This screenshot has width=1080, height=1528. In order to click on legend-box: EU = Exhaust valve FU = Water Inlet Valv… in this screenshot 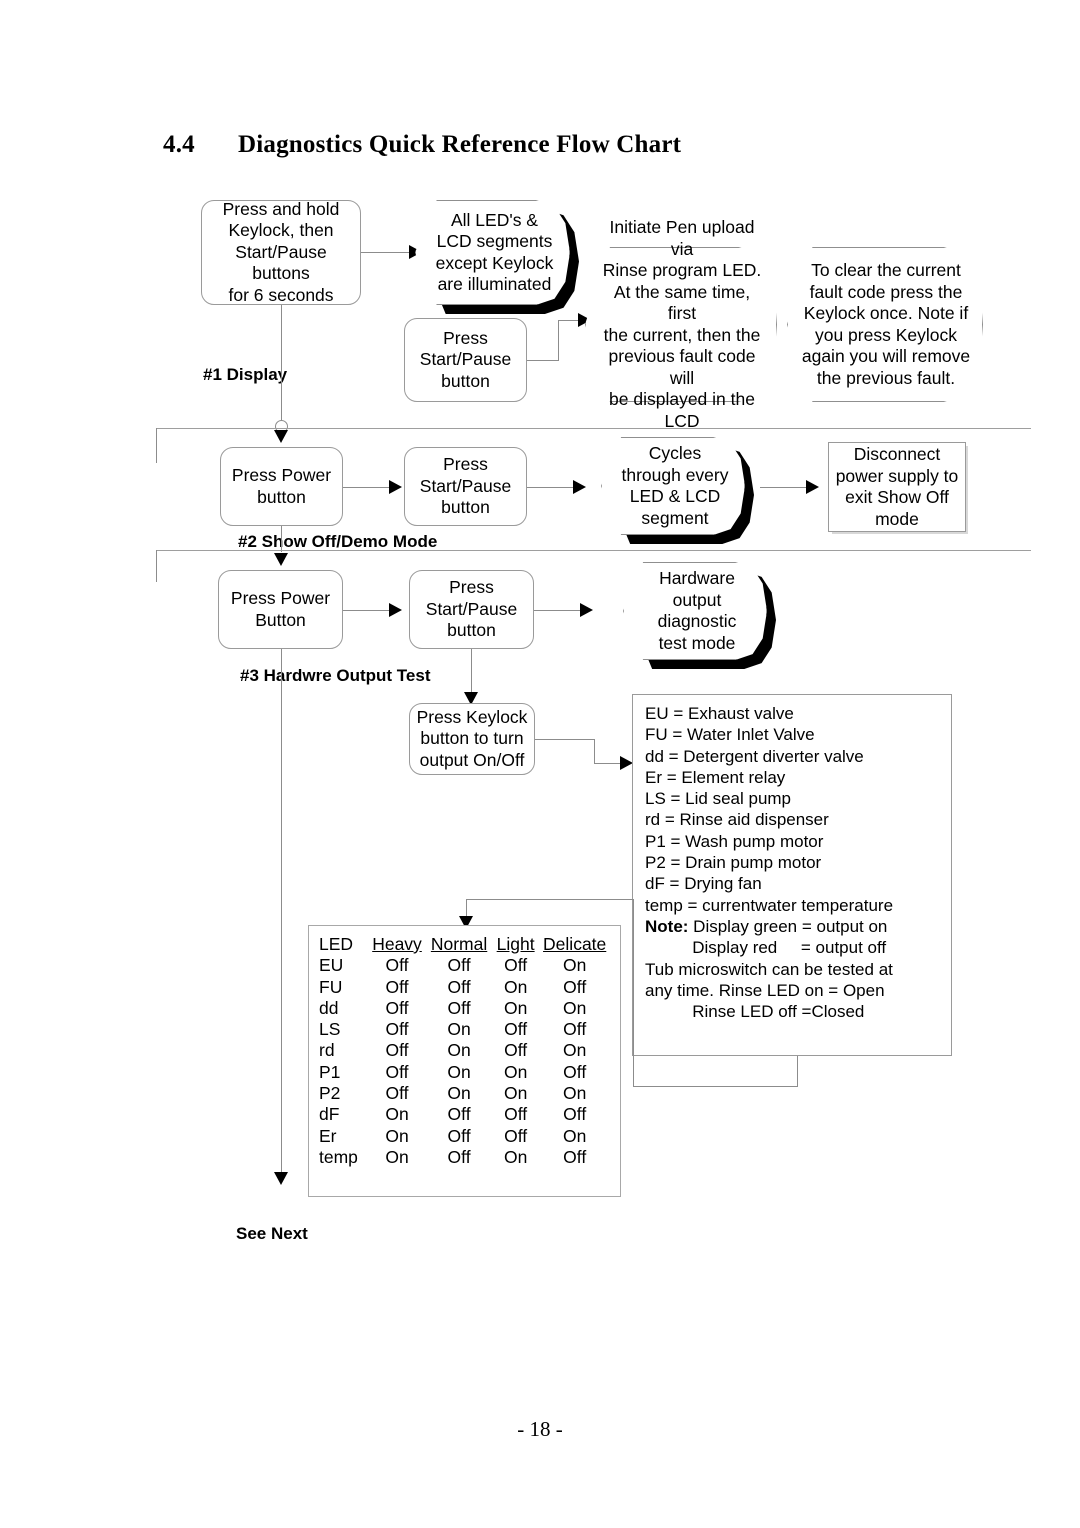, I will do `click(792, 875)`.